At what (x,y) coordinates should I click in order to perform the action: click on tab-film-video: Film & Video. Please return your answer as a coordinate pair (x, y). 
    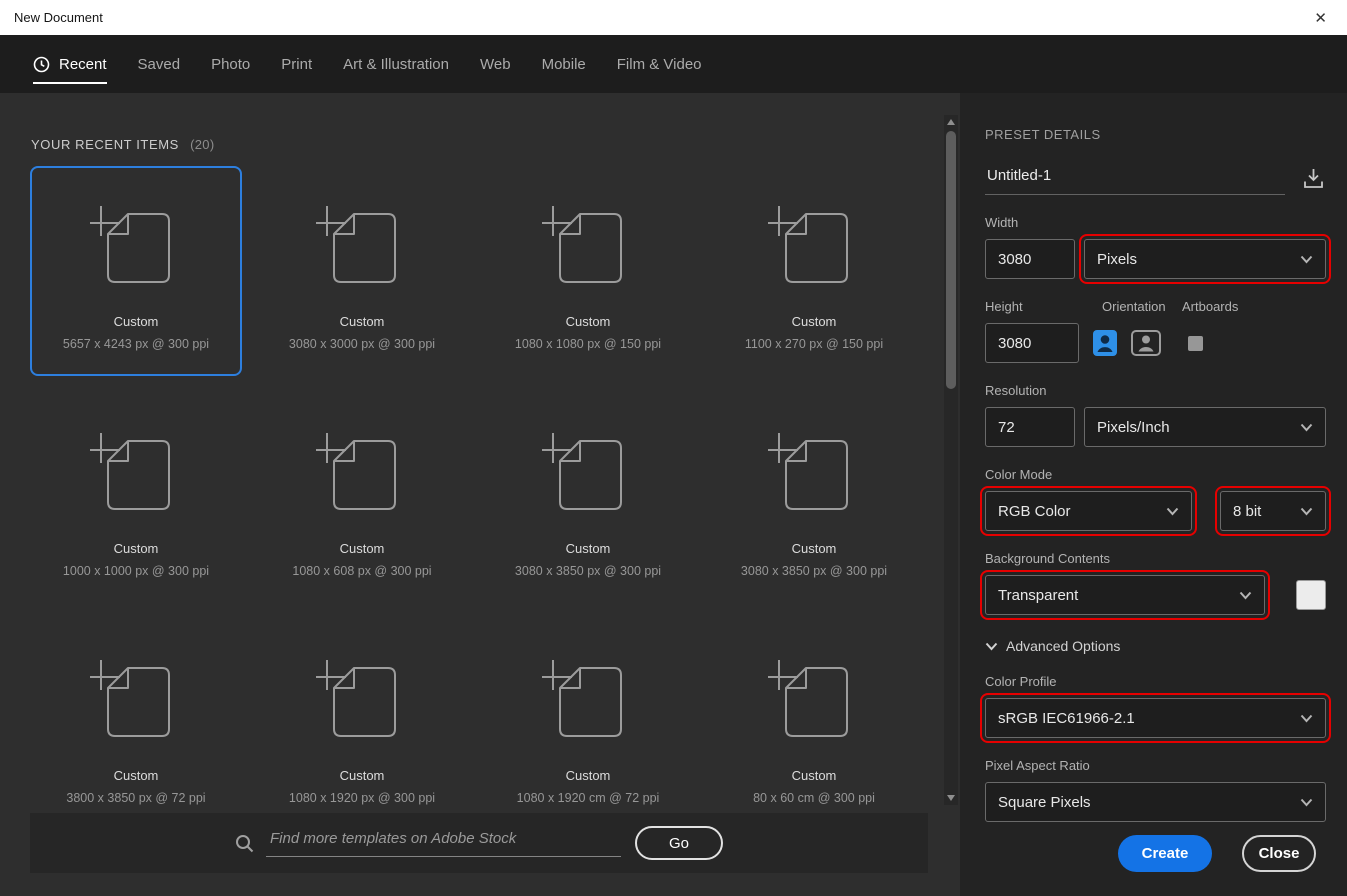
    Looking at the image, I should click on (659, 64).